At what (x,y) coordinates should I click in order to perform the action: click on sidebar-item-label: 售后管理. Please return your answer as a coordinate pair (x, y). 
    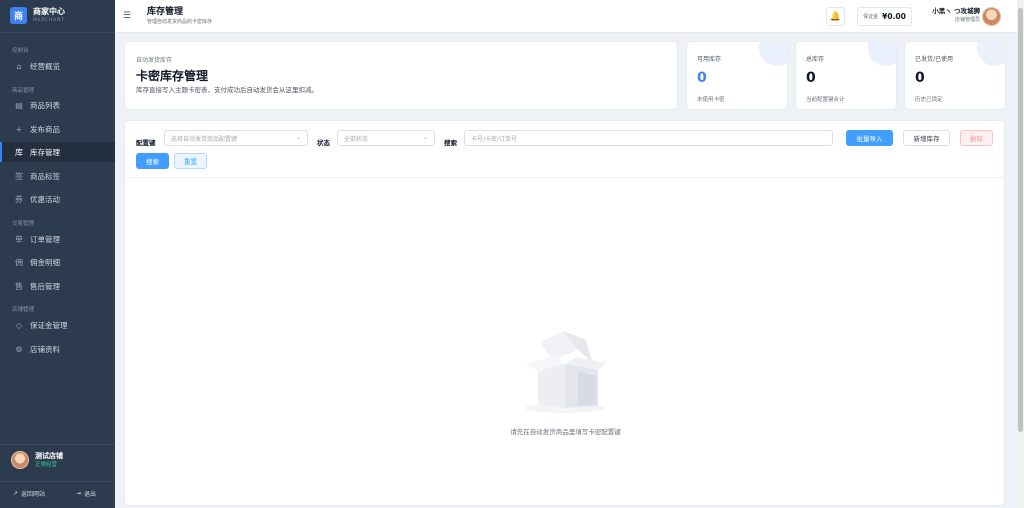
    Looking at the image, I should click on (45, 286).